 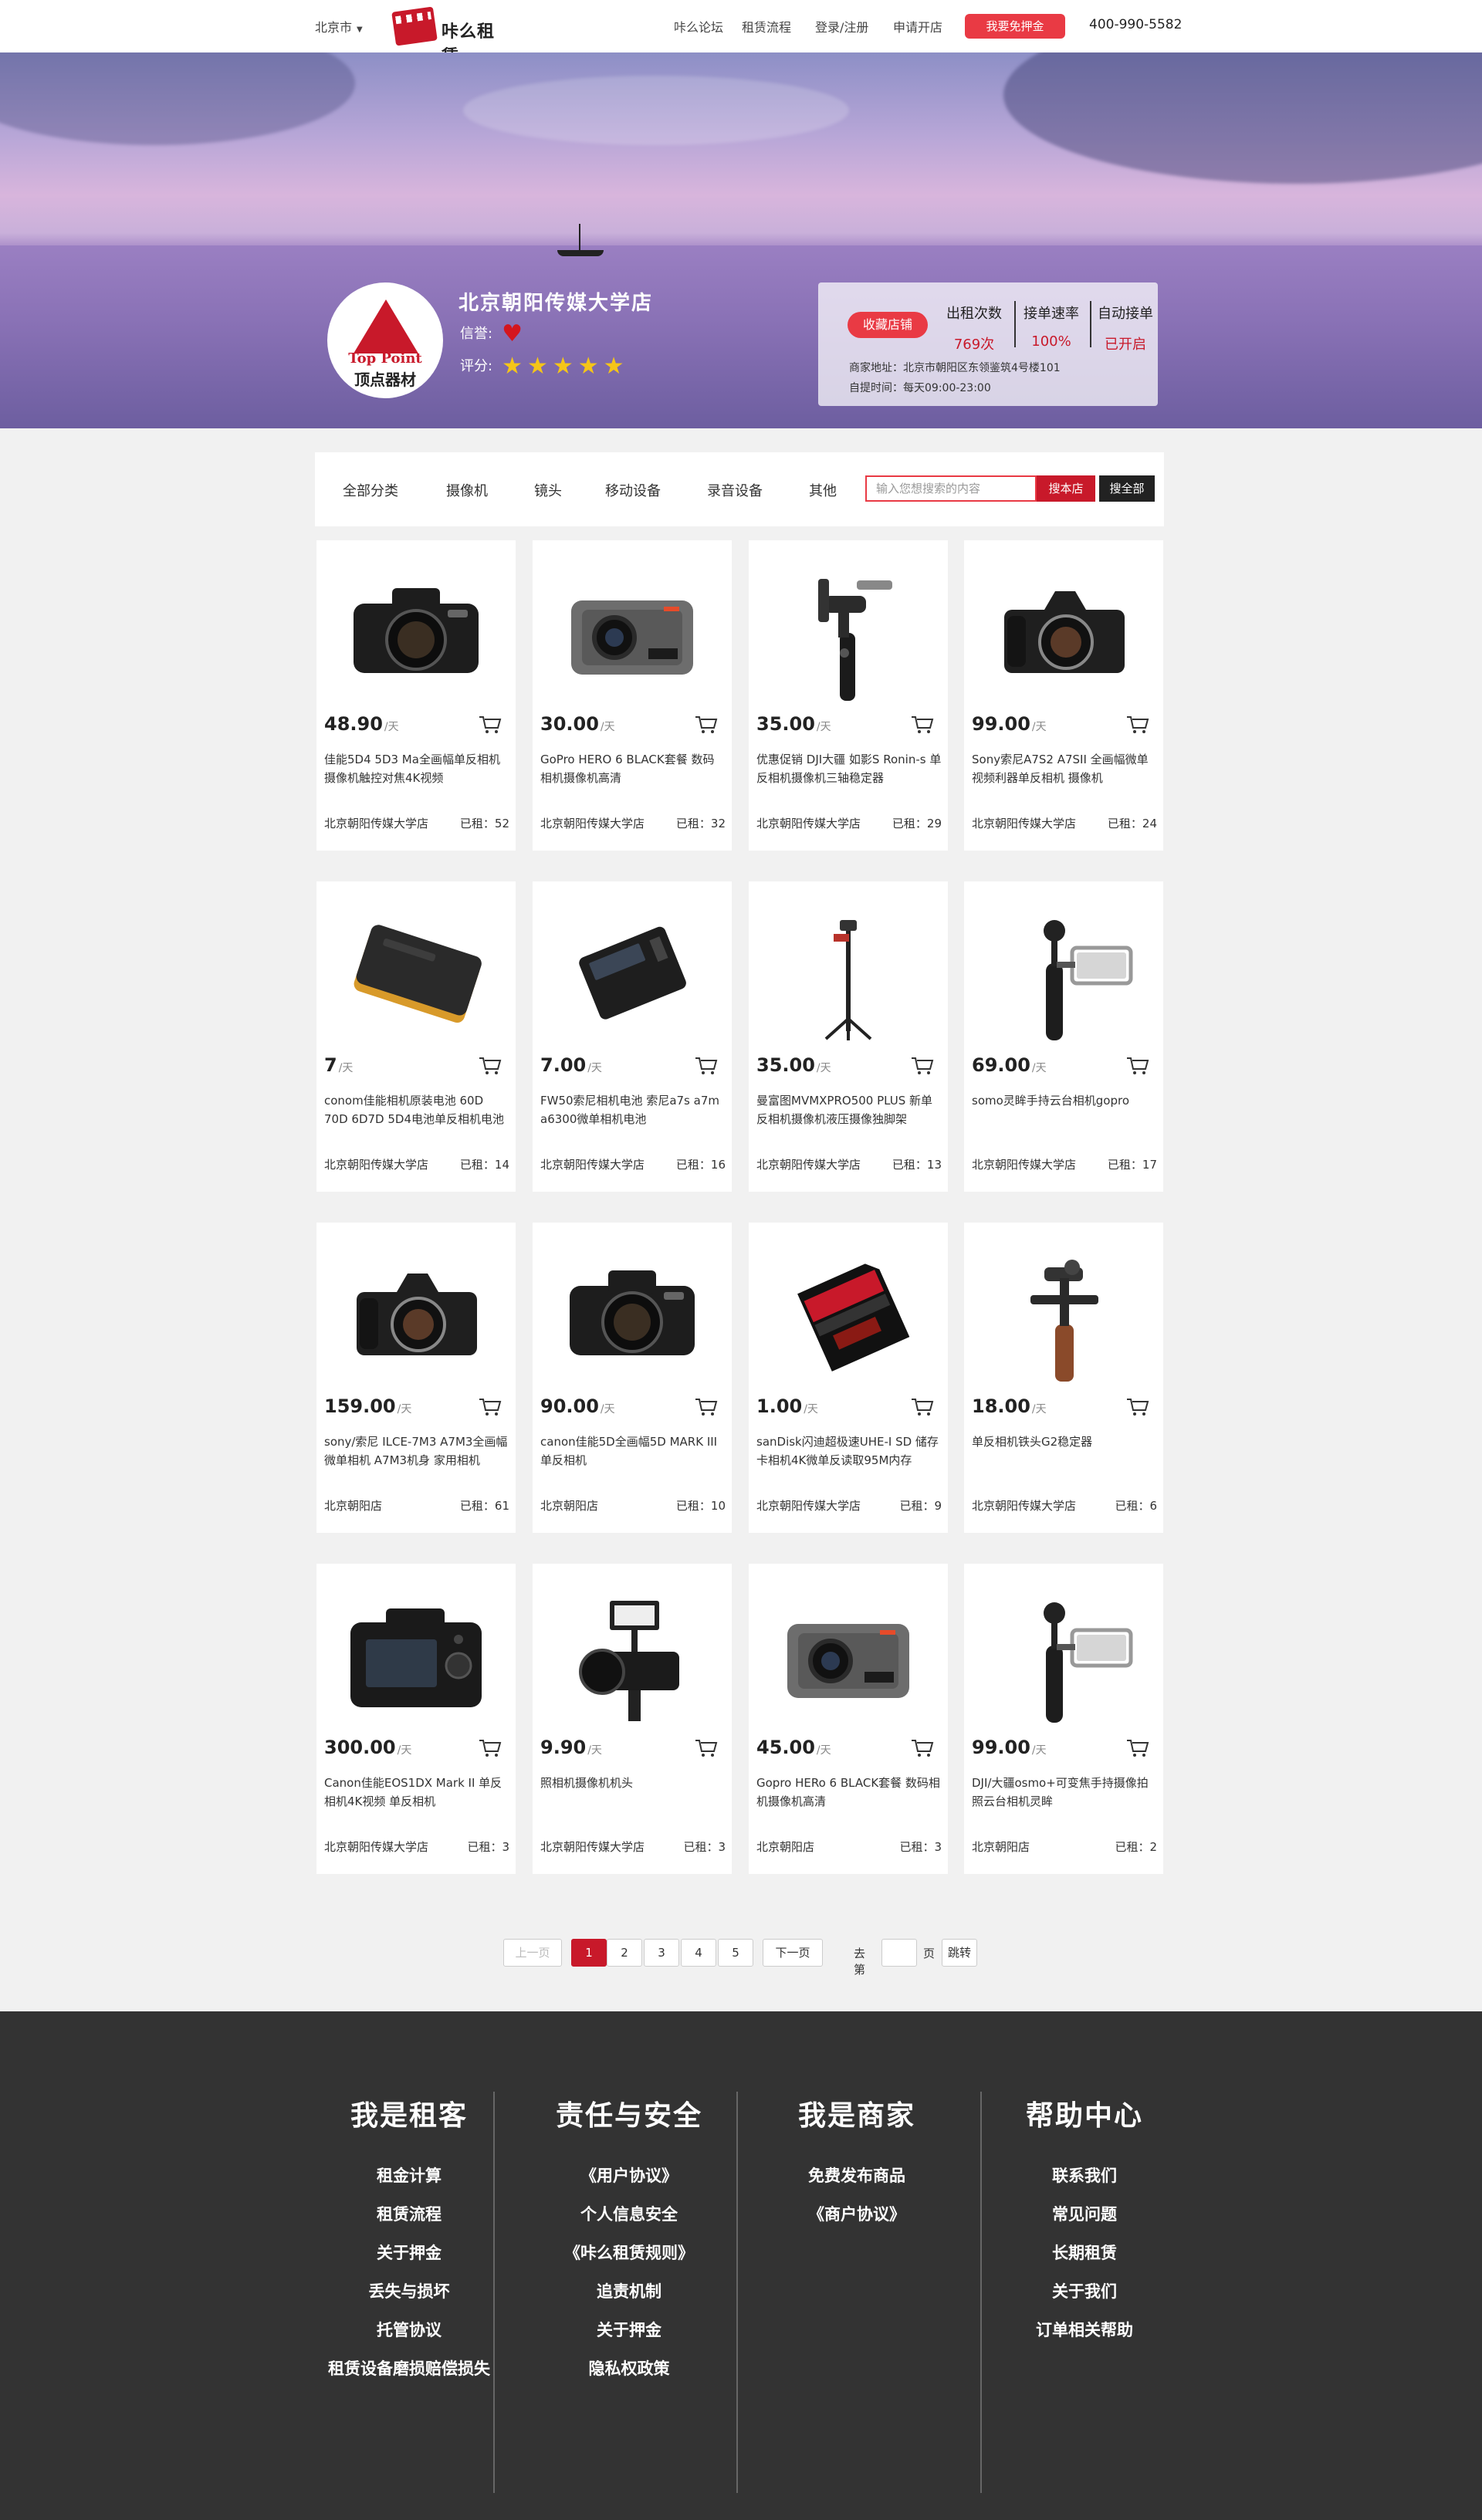 I want to click on page-button: 1, so click(x=589, y=1953).